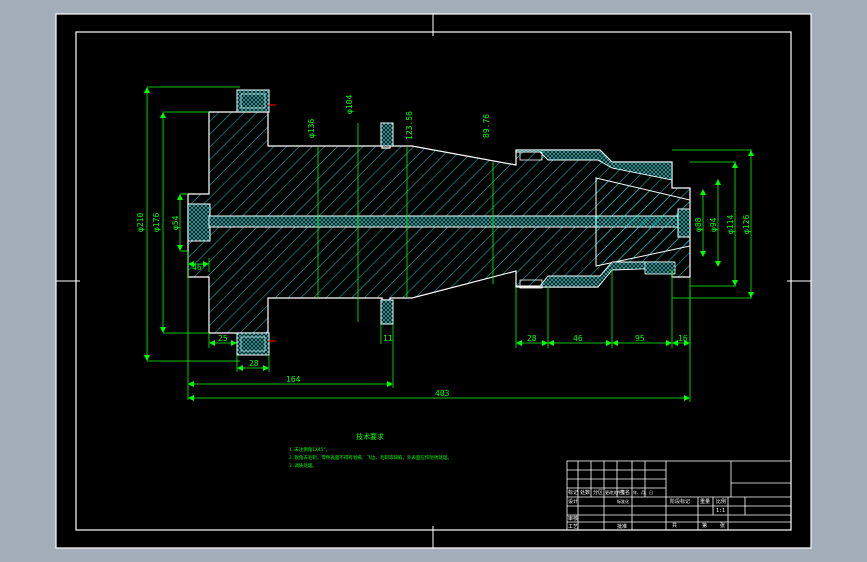 Image resolution: width=867 pixels, height=562 pixels. I want to click on tb-review: 审核, so click(573, 518).